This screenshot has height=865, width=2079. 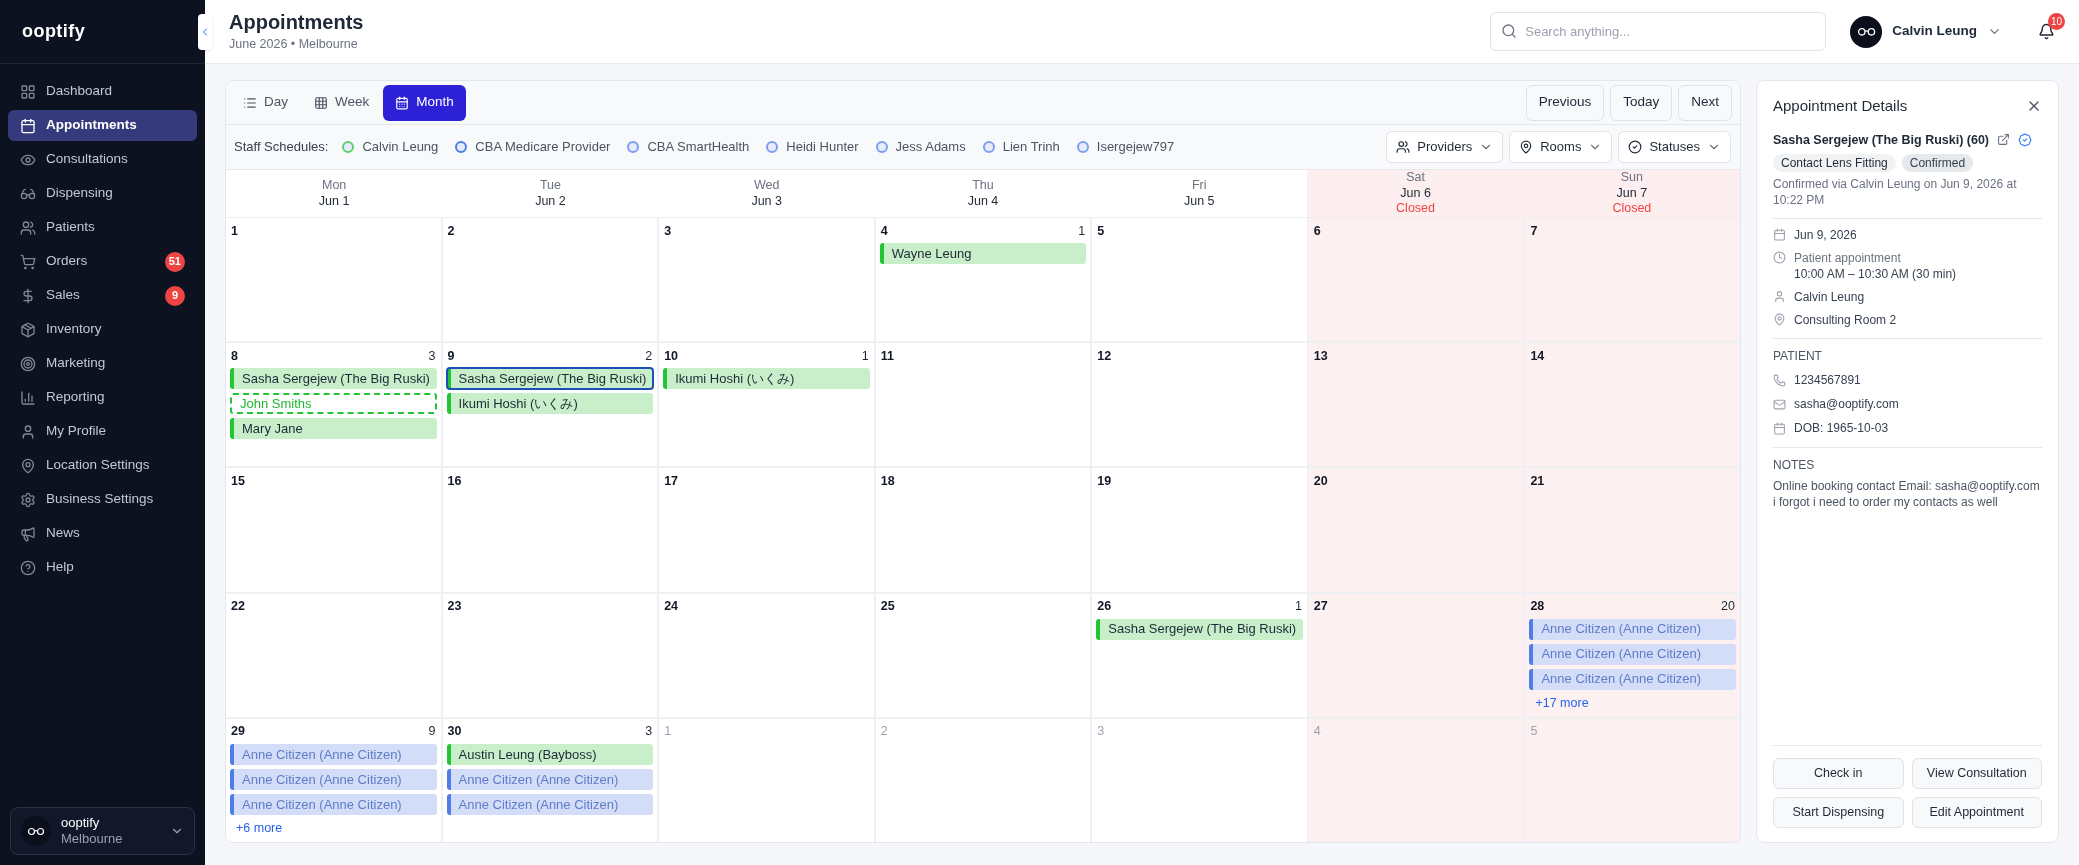 I want to click on day-cell: 2, so click(x=550, y=280).